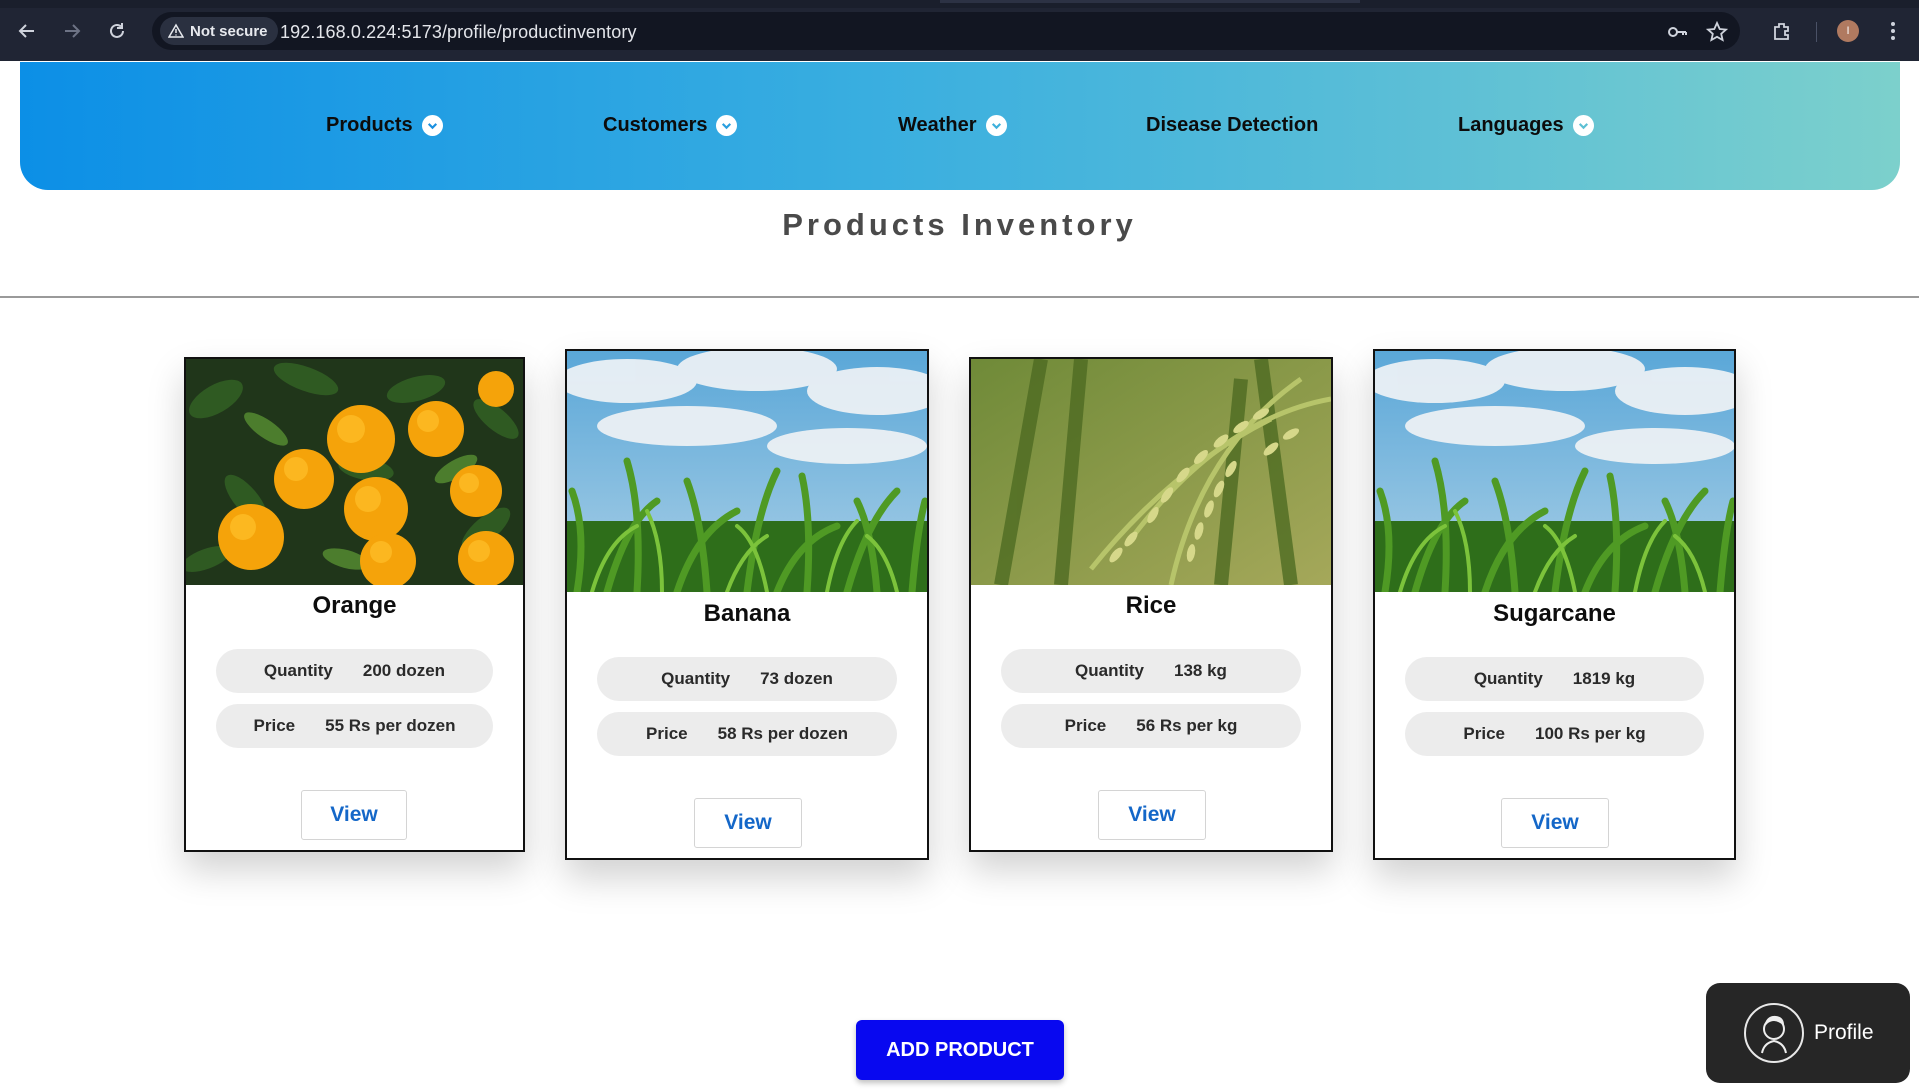 The image size is (1919, 1089). Describe the element at coordinates (1893, 31) in the screenshot. I see `menu-icon` at that location.